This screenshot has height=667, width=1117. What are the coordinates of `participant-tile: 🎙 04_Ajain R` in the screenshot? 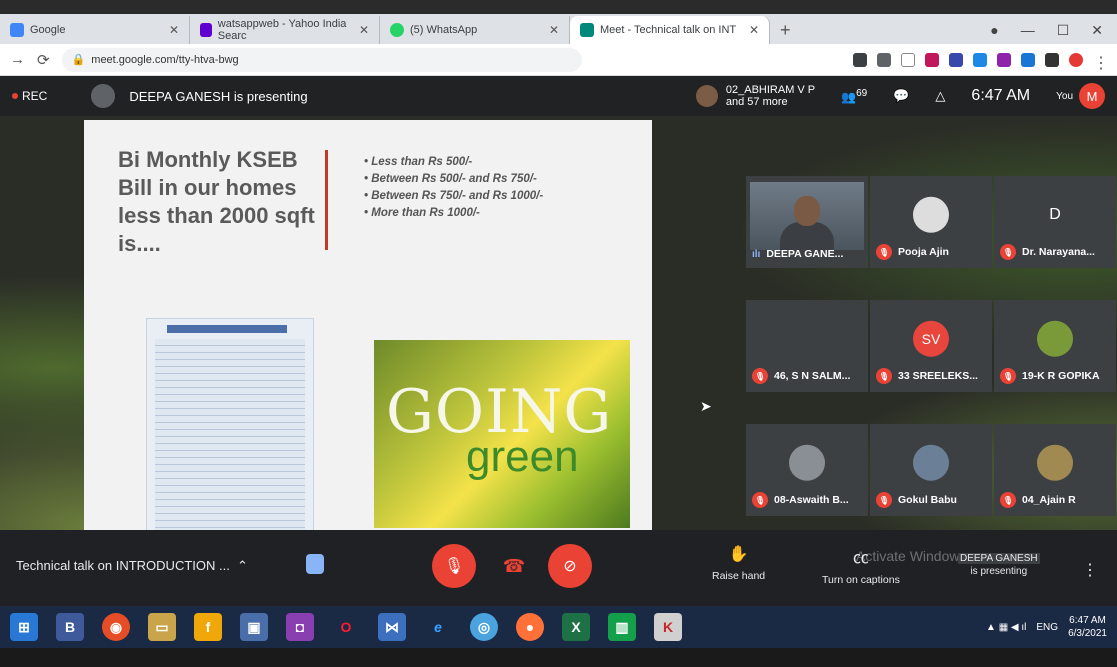 It's located at (1055, 470).